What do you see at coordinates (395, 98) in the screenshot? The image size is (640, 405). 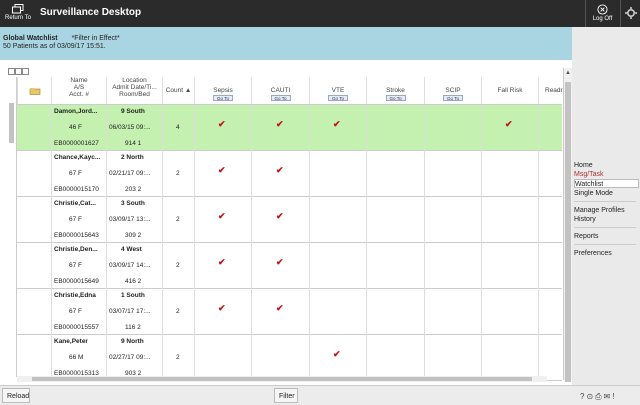 I see `goto-stroke-button: Go To` at bounding box center [395, 98].